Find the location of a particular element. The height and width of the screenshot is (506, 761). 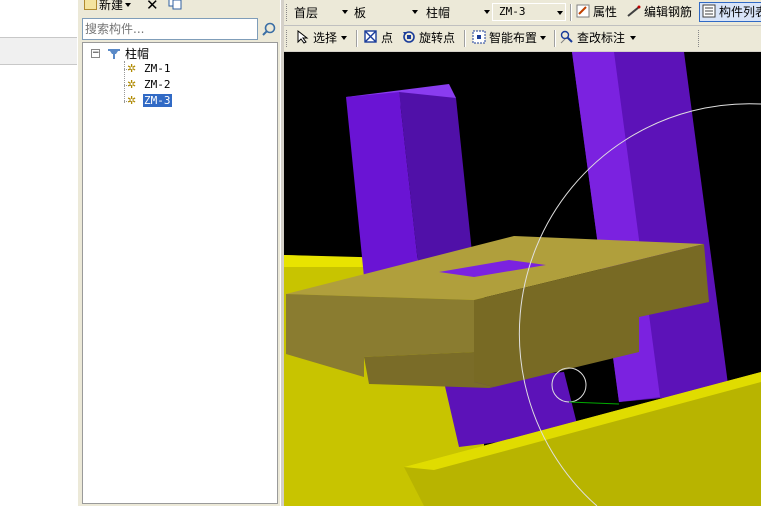

component-list-button: 构件列表 is located at coordinates (730, 12).